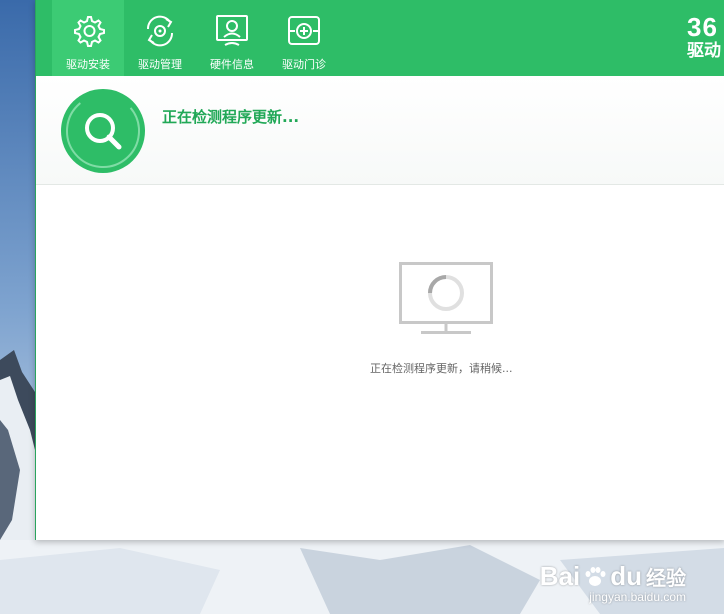 Image resolution: width=724 pixels, height=614 pixels. I want to click on watermark-prefix: Bai, so click(560, 576).